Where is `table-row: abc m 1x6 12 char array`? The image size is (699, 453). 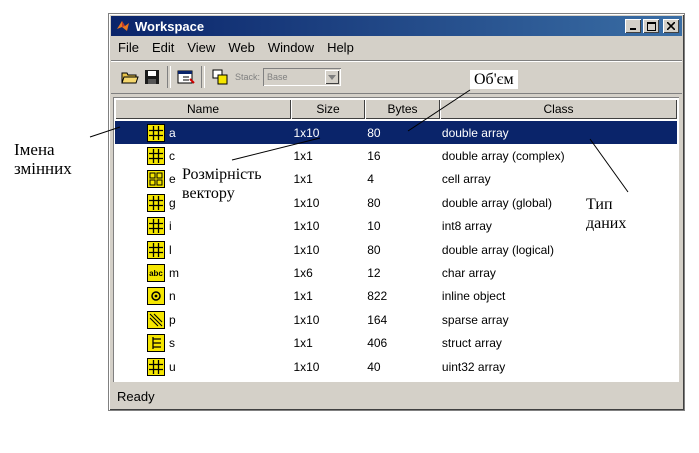 table-row: abc m 1x6 12 char array is located at coordinates (396, 272).